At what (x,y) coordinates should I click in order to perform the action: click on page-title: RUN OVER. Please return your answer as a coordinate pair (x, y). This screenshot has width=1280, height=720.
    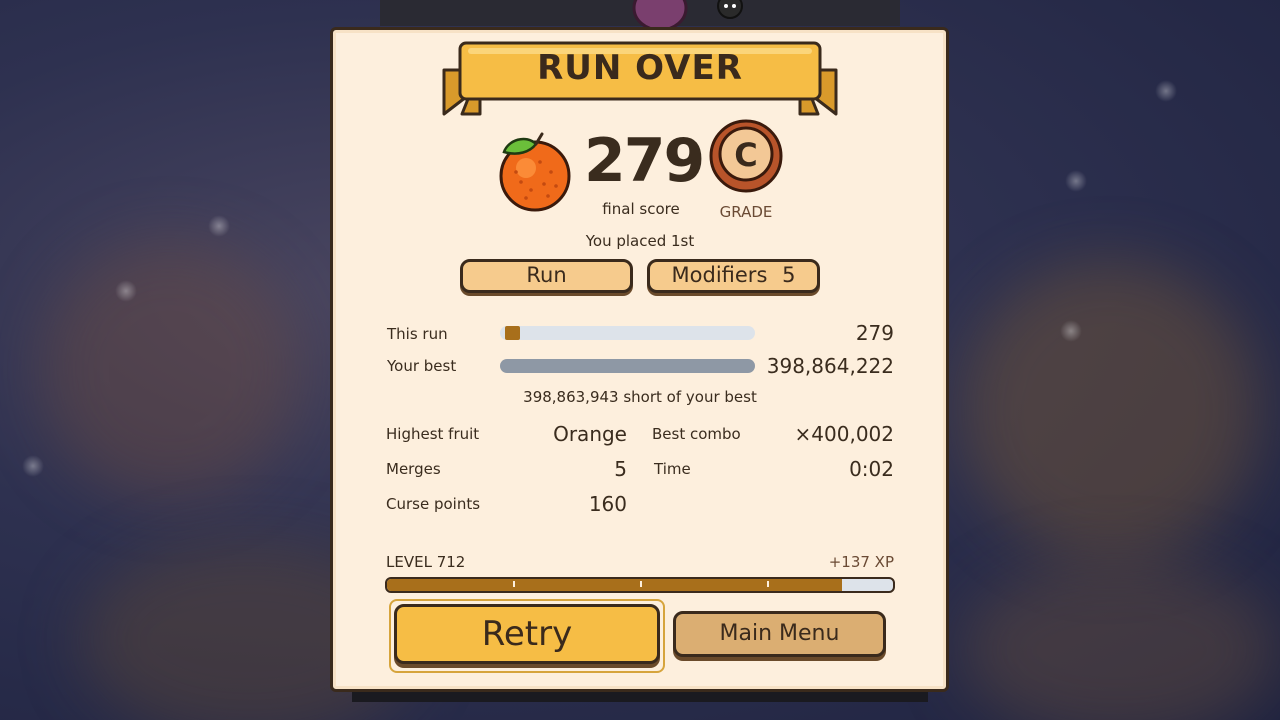
    Looking at the image, I should click on (640, 68).